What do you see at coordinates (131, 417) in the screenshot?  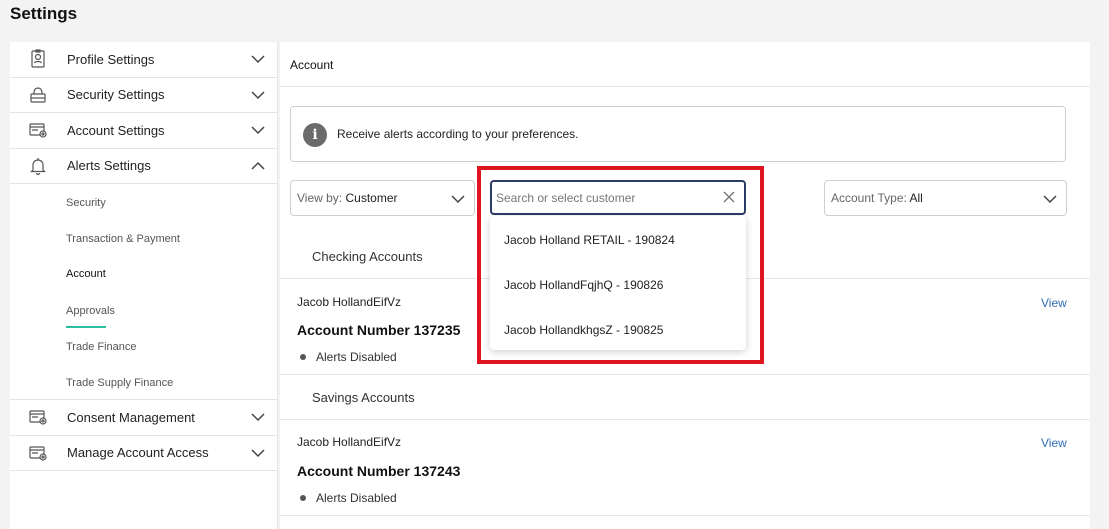 I see `sidebar-item-label: Consent Management` at bounding box center [131, 417].